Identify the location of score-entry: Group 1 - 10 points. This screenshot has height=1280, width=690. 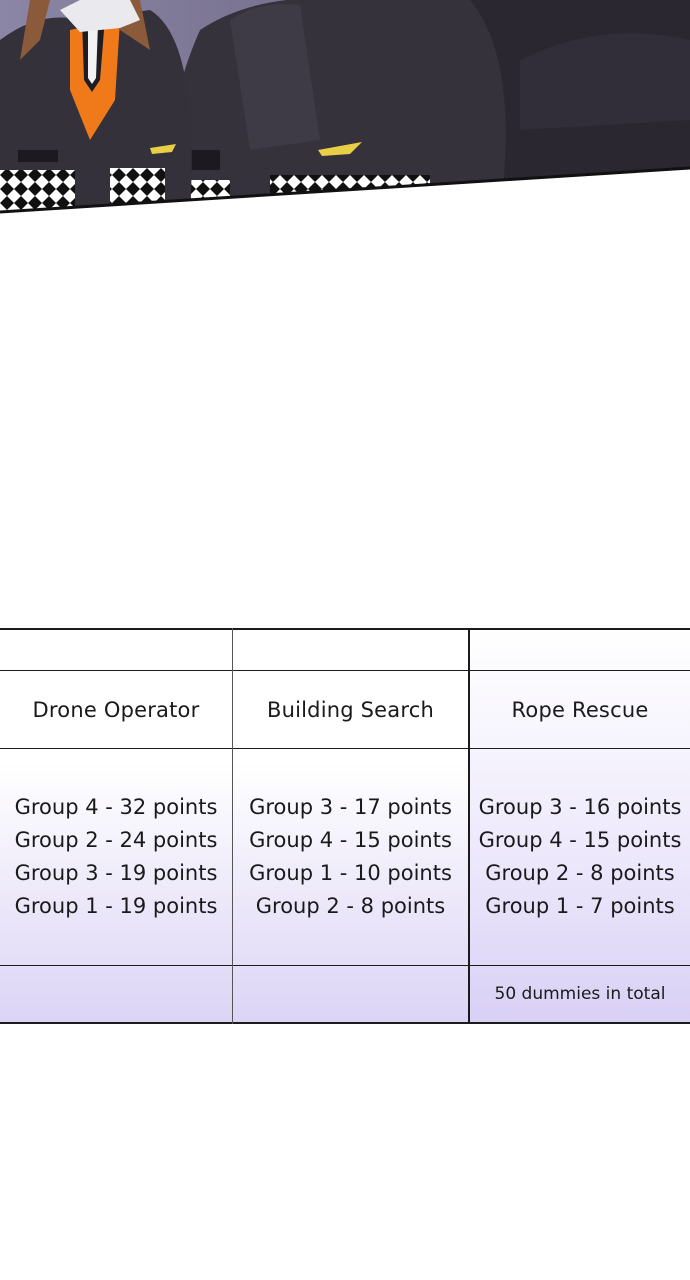
(350, 873).